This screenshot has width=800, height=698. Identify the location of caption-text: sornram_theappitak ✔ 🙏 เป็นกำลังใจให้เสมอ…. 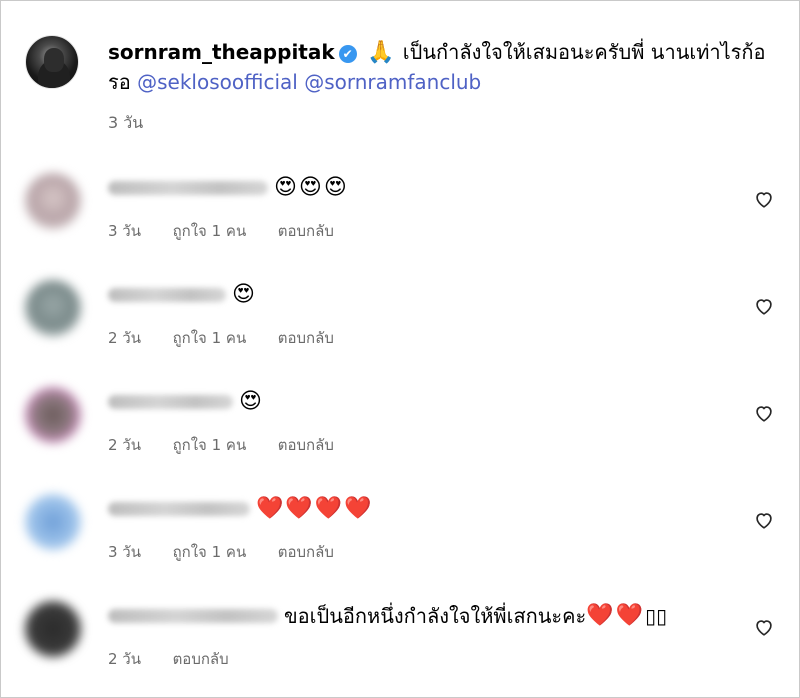
(444, 67).